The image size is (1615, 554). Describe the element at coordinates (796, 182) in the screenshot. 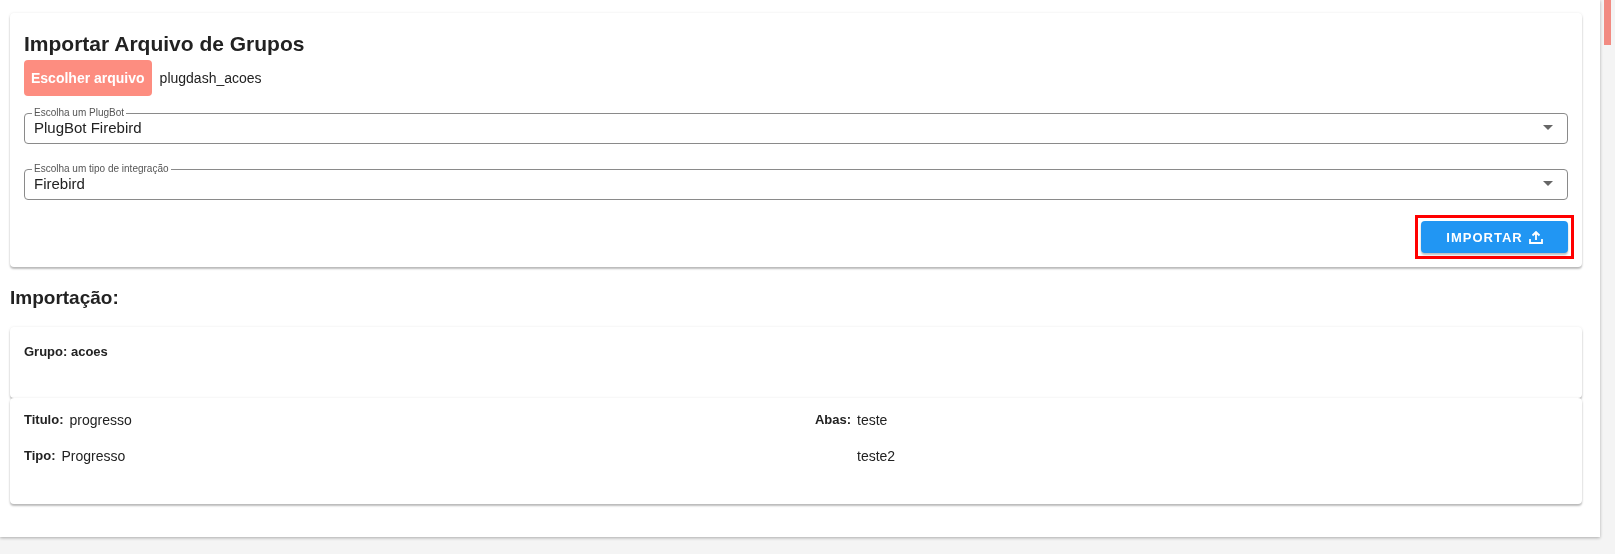

I see `select-field: Escolha um tipo de integração Firebird` at that location.